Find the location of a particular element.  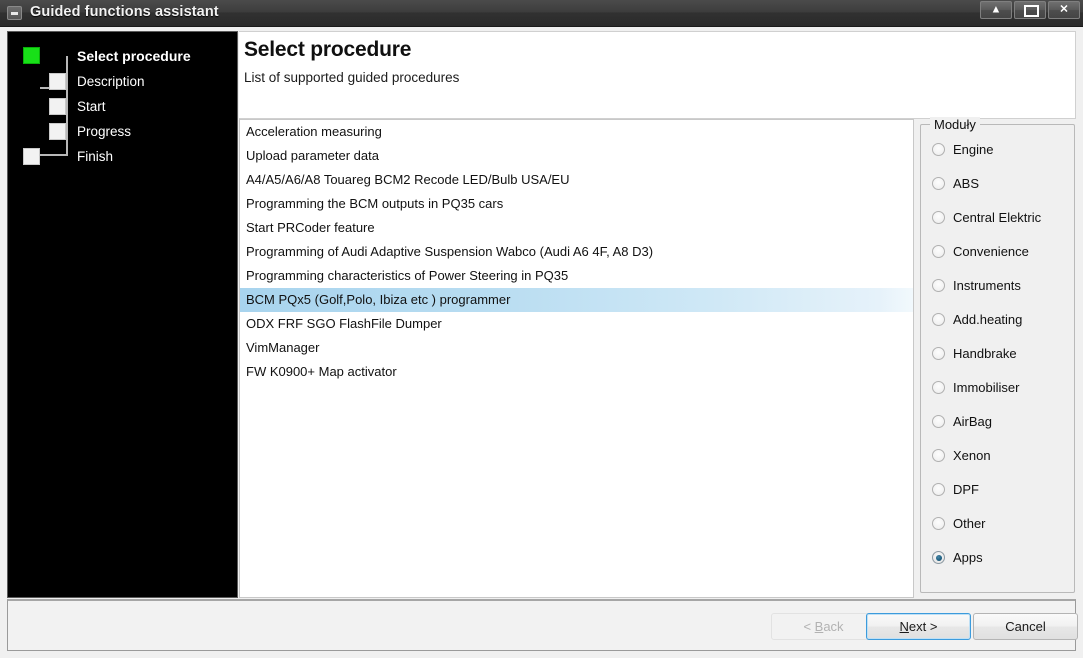

maximize-glyph is located at coordinates (1031, 11).